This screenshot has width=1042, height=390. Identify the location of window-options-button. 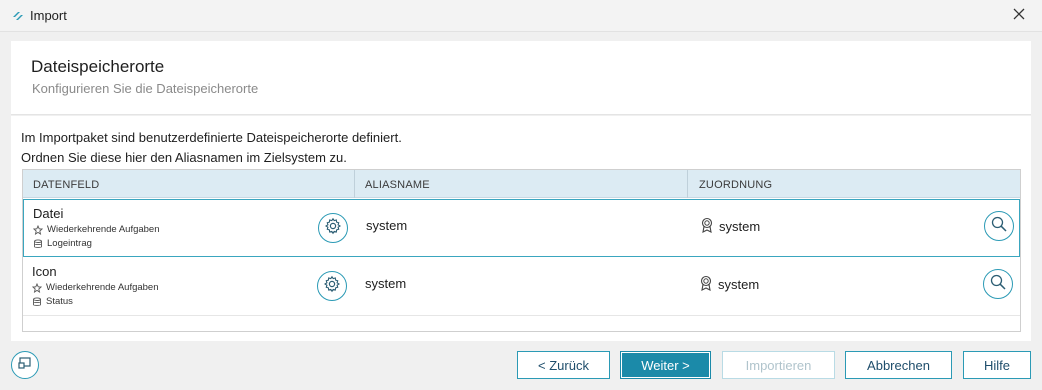
(25, 365).